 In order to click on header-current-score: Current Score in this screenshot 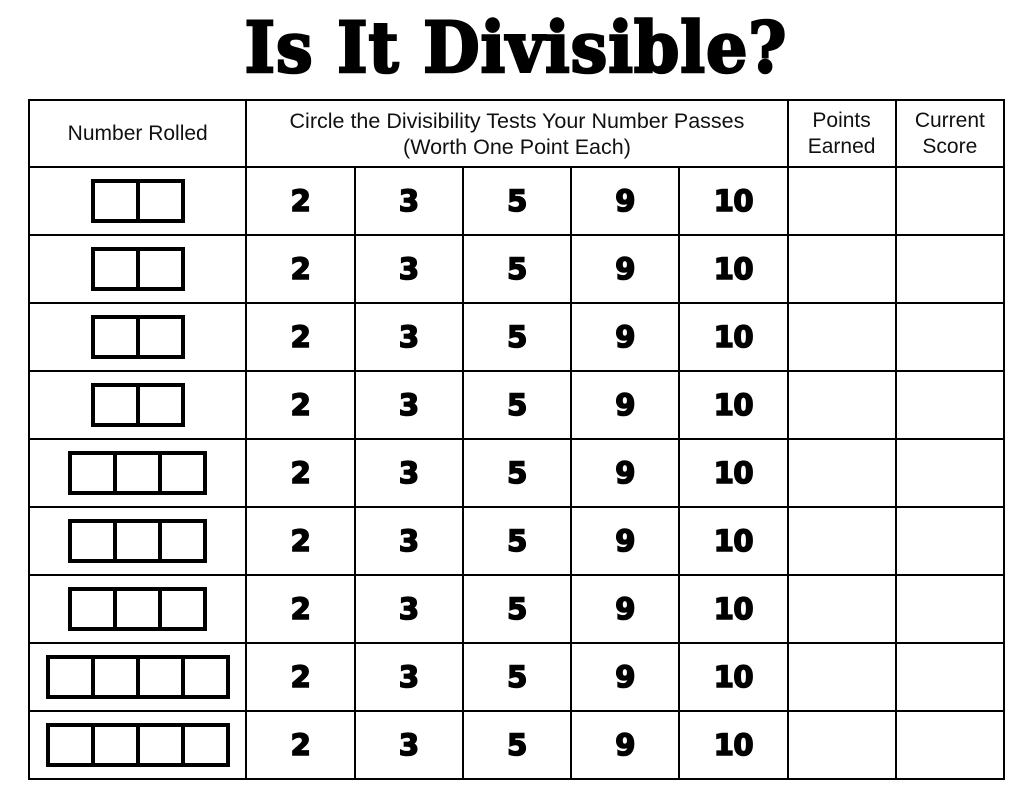, I will do `click(950, 133)`.